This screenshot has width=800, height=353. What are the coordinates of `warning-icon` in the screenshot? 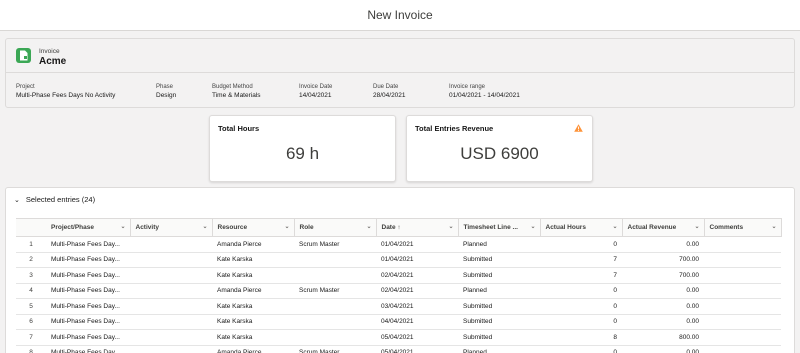 It's located at (578, 129).